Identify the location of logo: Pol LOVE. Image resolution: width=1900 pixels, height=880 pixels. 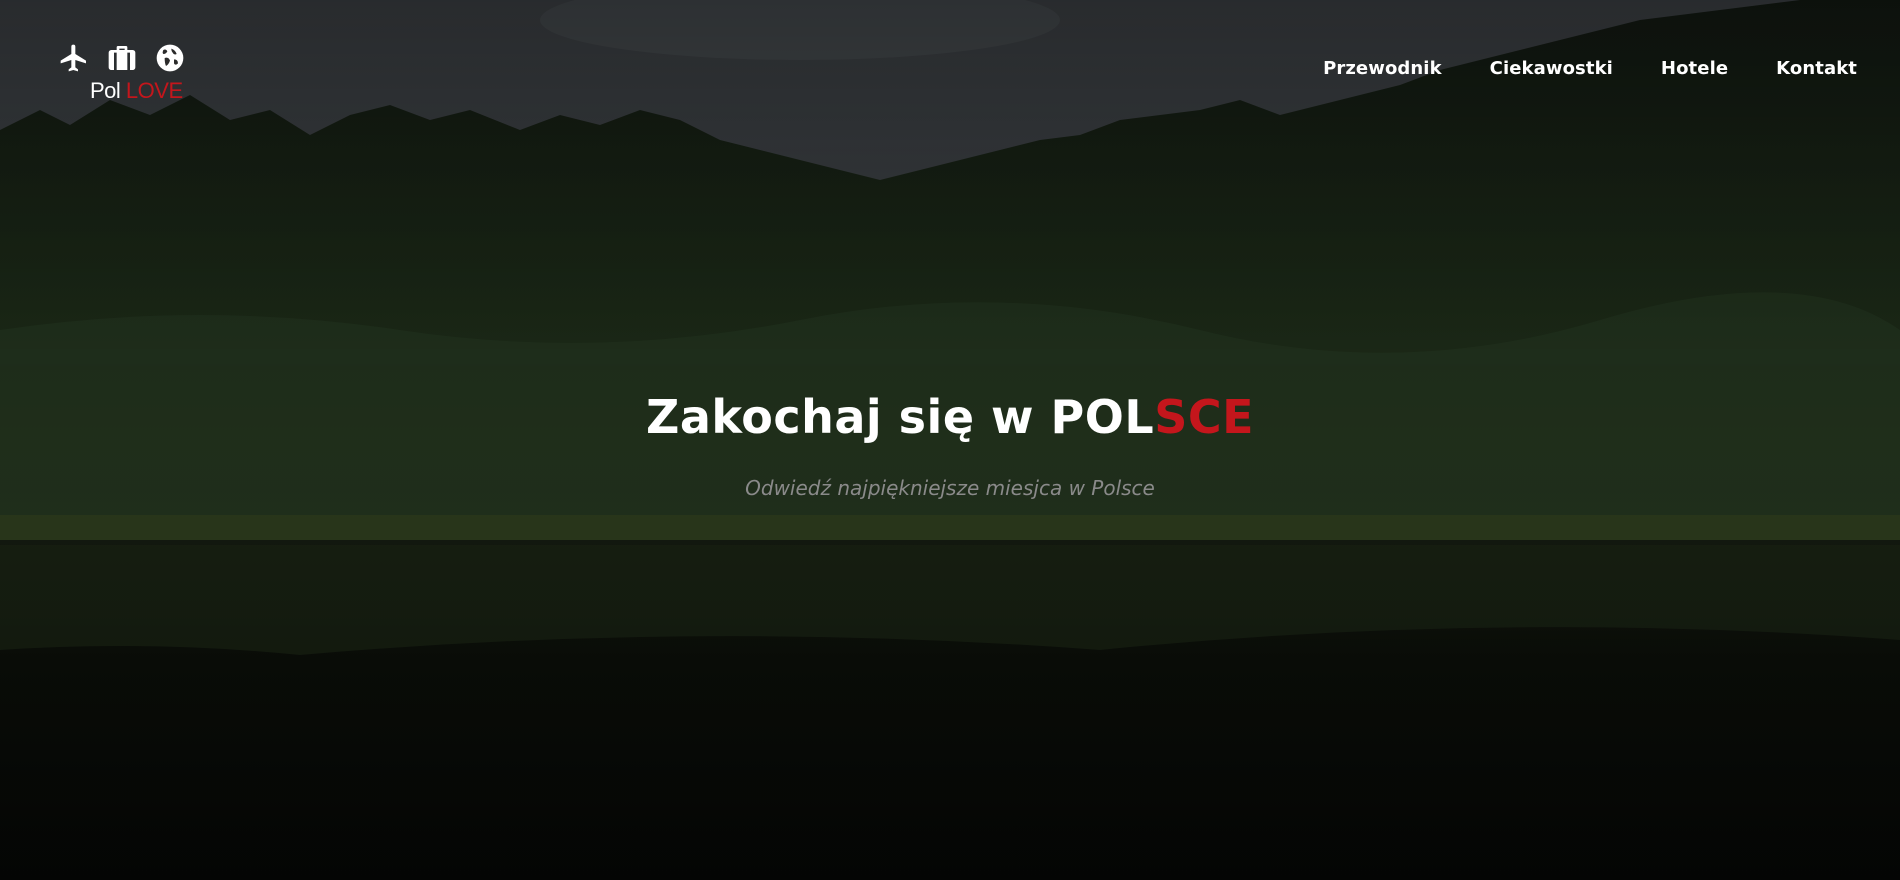
(125, 72).